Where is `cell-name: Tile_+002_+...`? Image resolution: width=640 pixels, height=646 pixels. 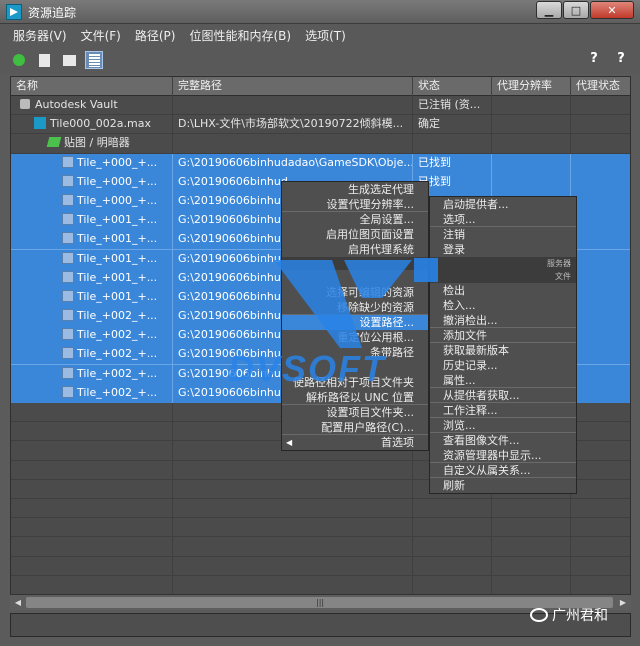 cell-name: Tile_+002_+... is located at coordinates (92, 336).